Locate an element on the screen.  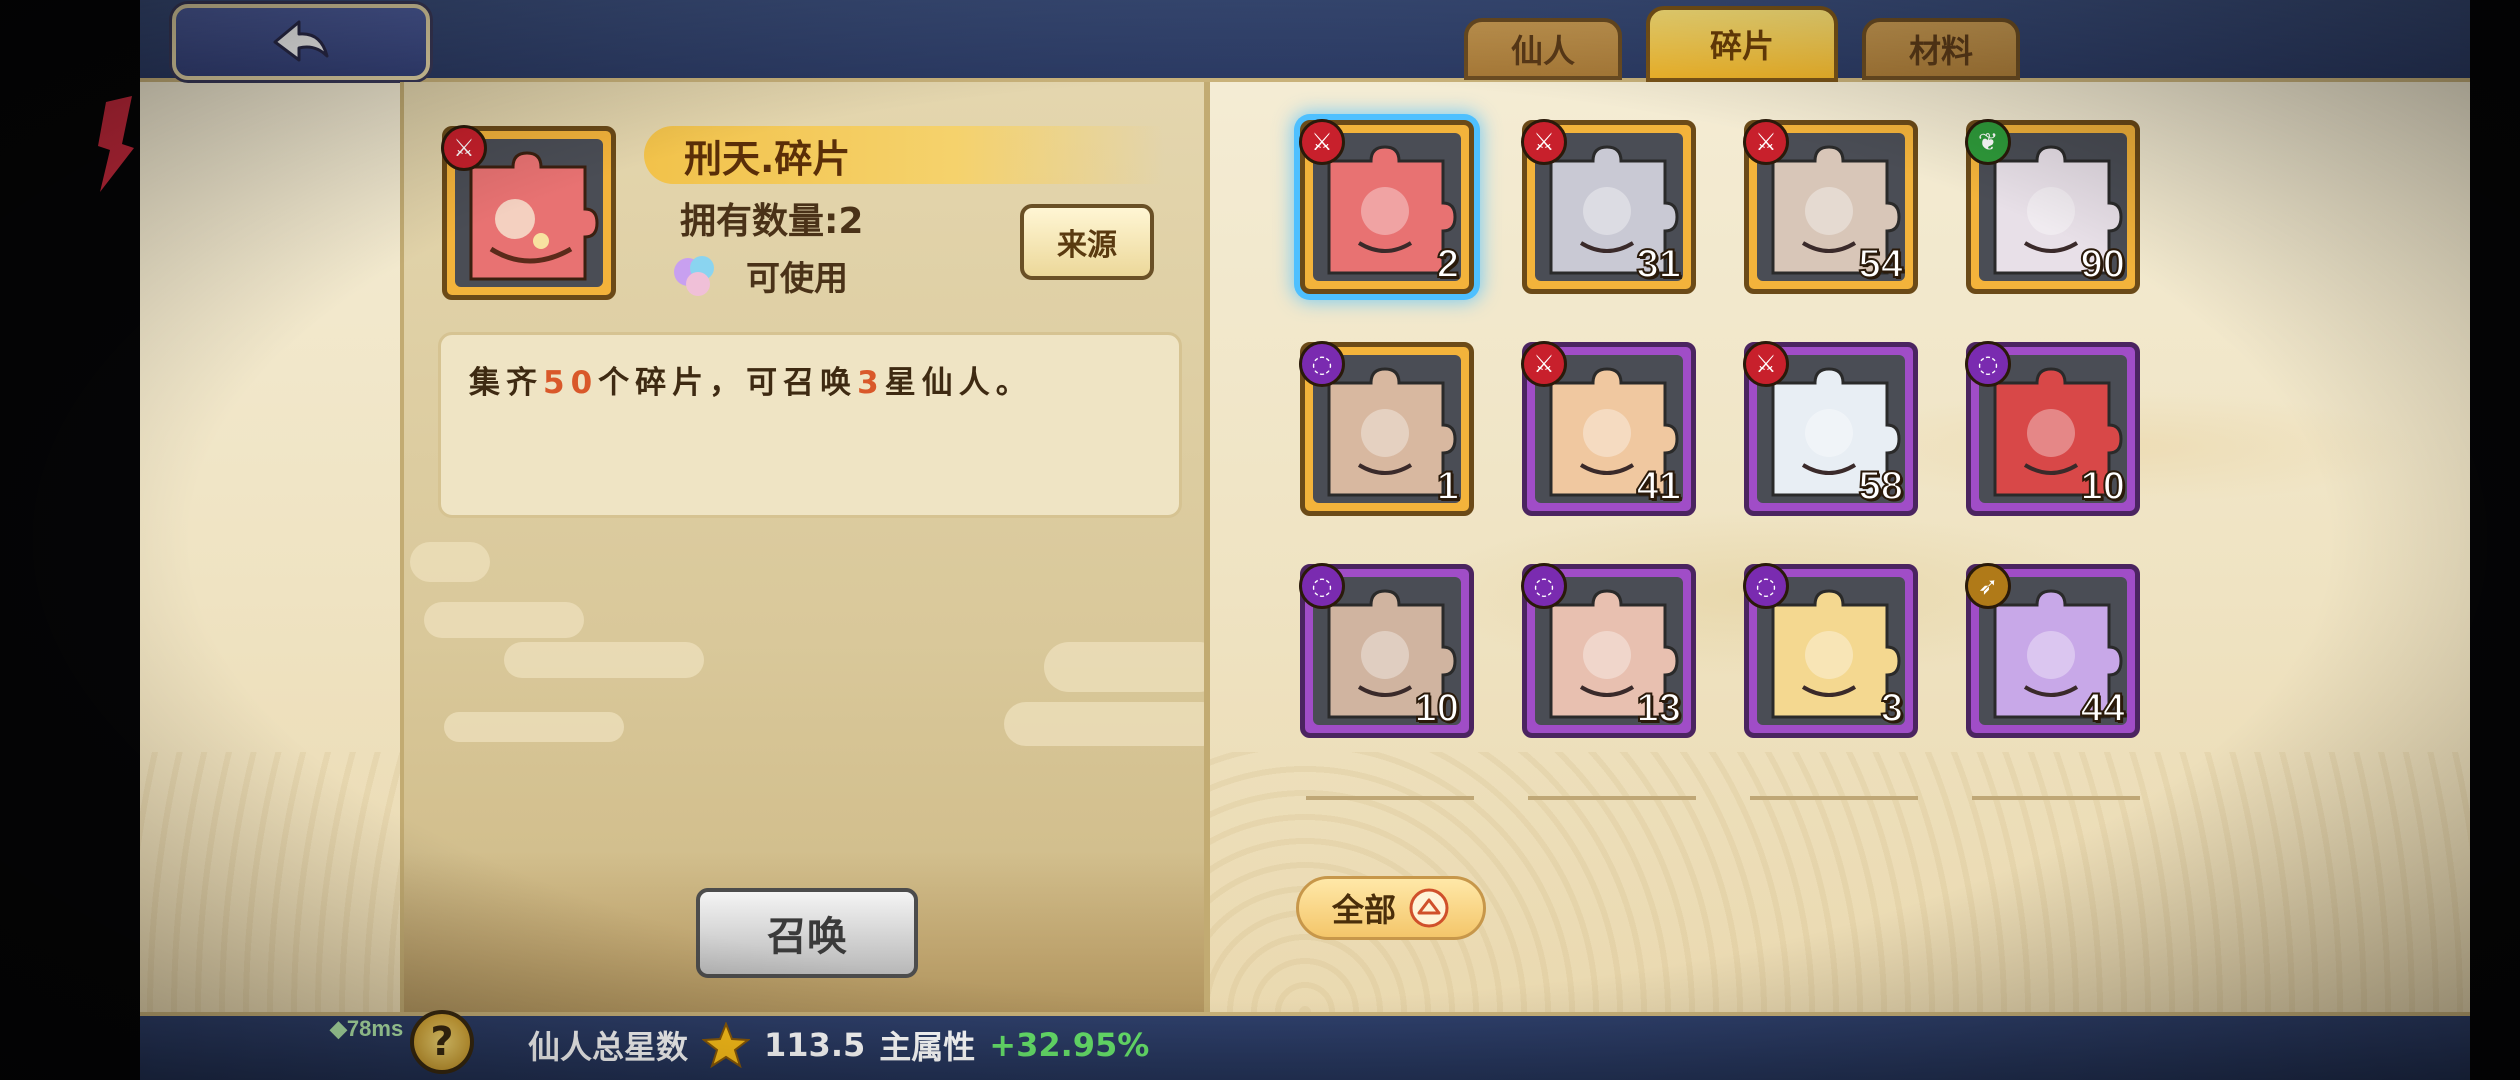
help-button: ? is located at coordinates (442, 1042).